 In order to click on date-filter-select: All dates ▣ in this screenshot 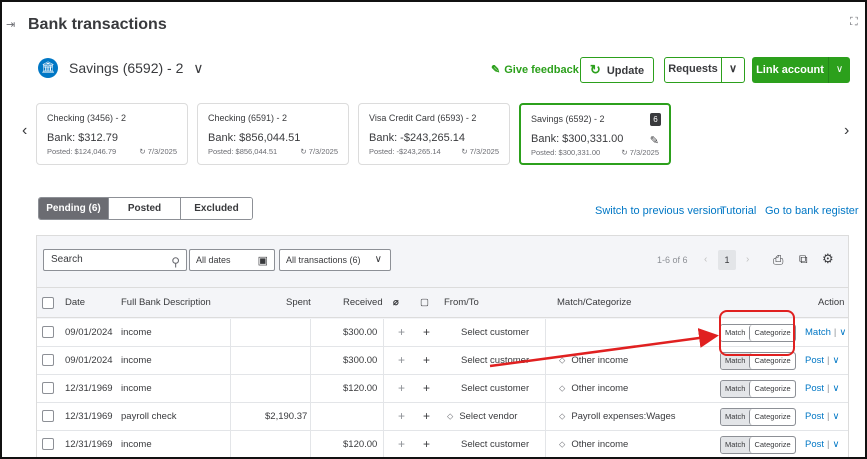, I will do `click(232, 260)`.